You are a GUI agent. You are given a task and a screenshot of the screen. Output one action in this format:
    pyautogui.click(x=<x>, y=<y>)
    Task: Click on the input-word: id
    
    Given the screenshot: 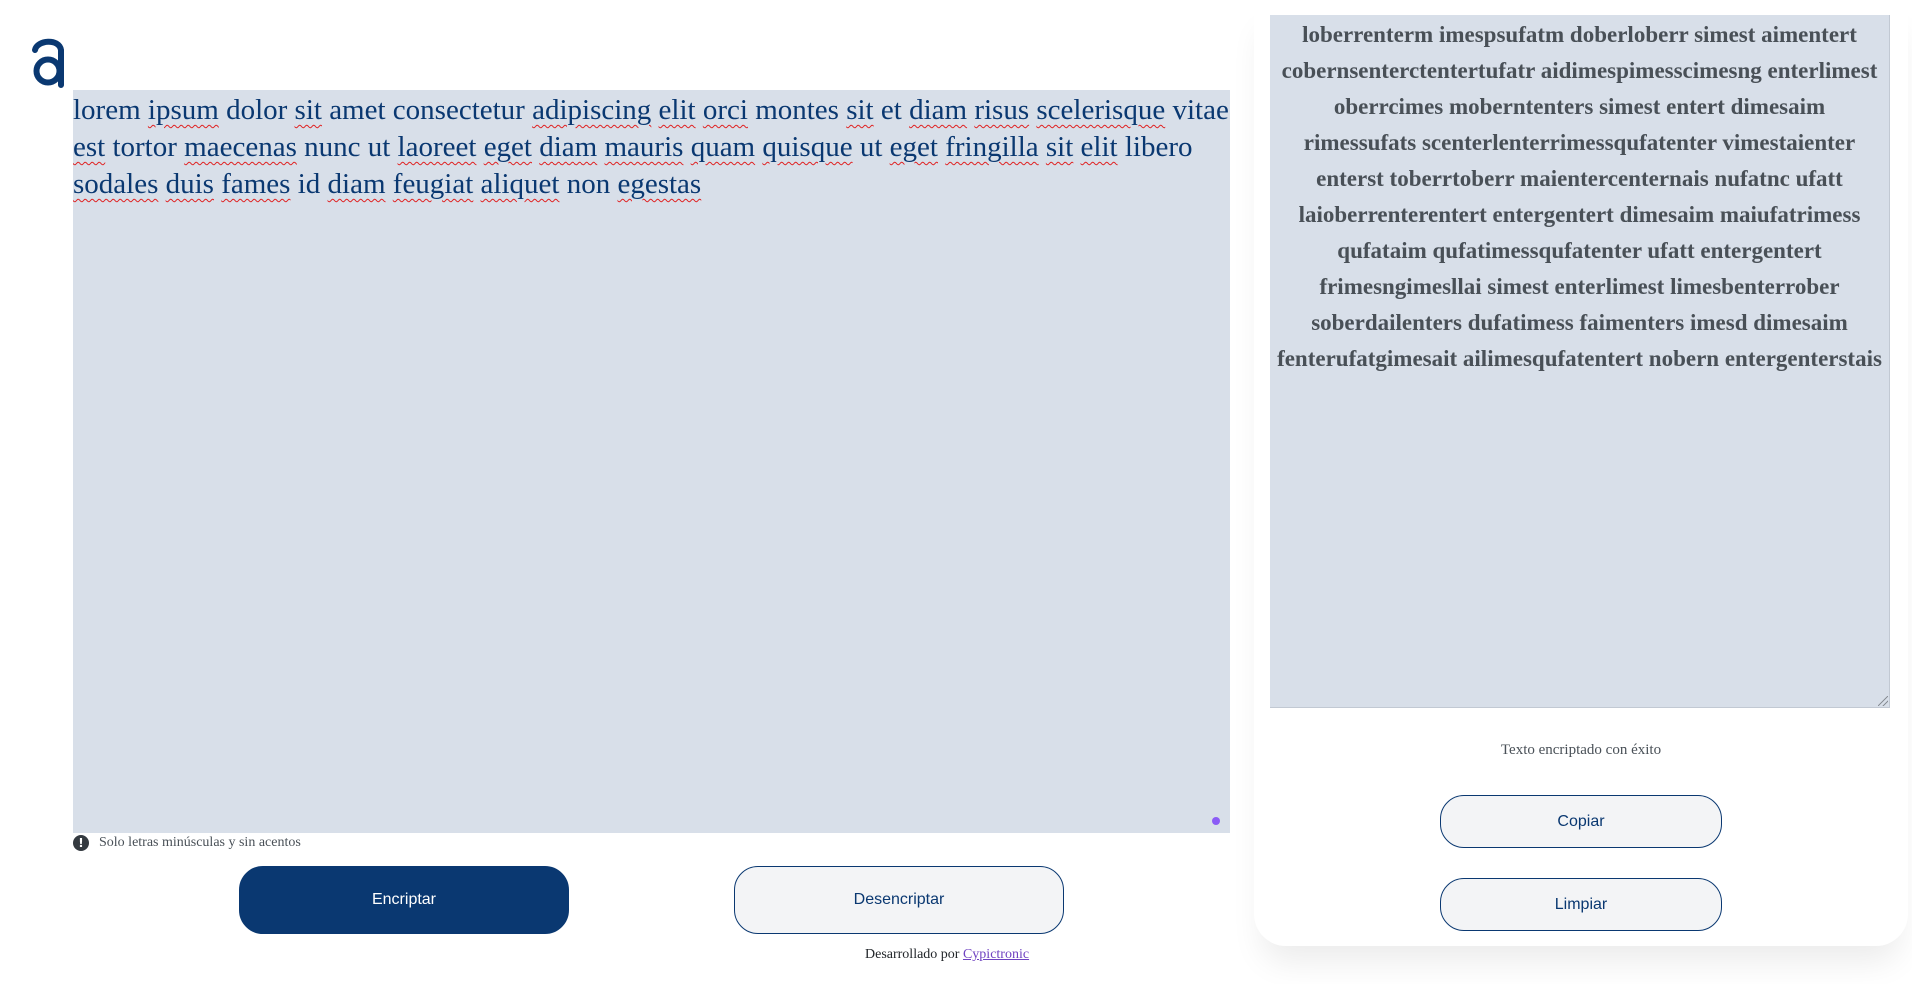 What is the action you would take?
    pyautogui.click(x=309, y=184)
    